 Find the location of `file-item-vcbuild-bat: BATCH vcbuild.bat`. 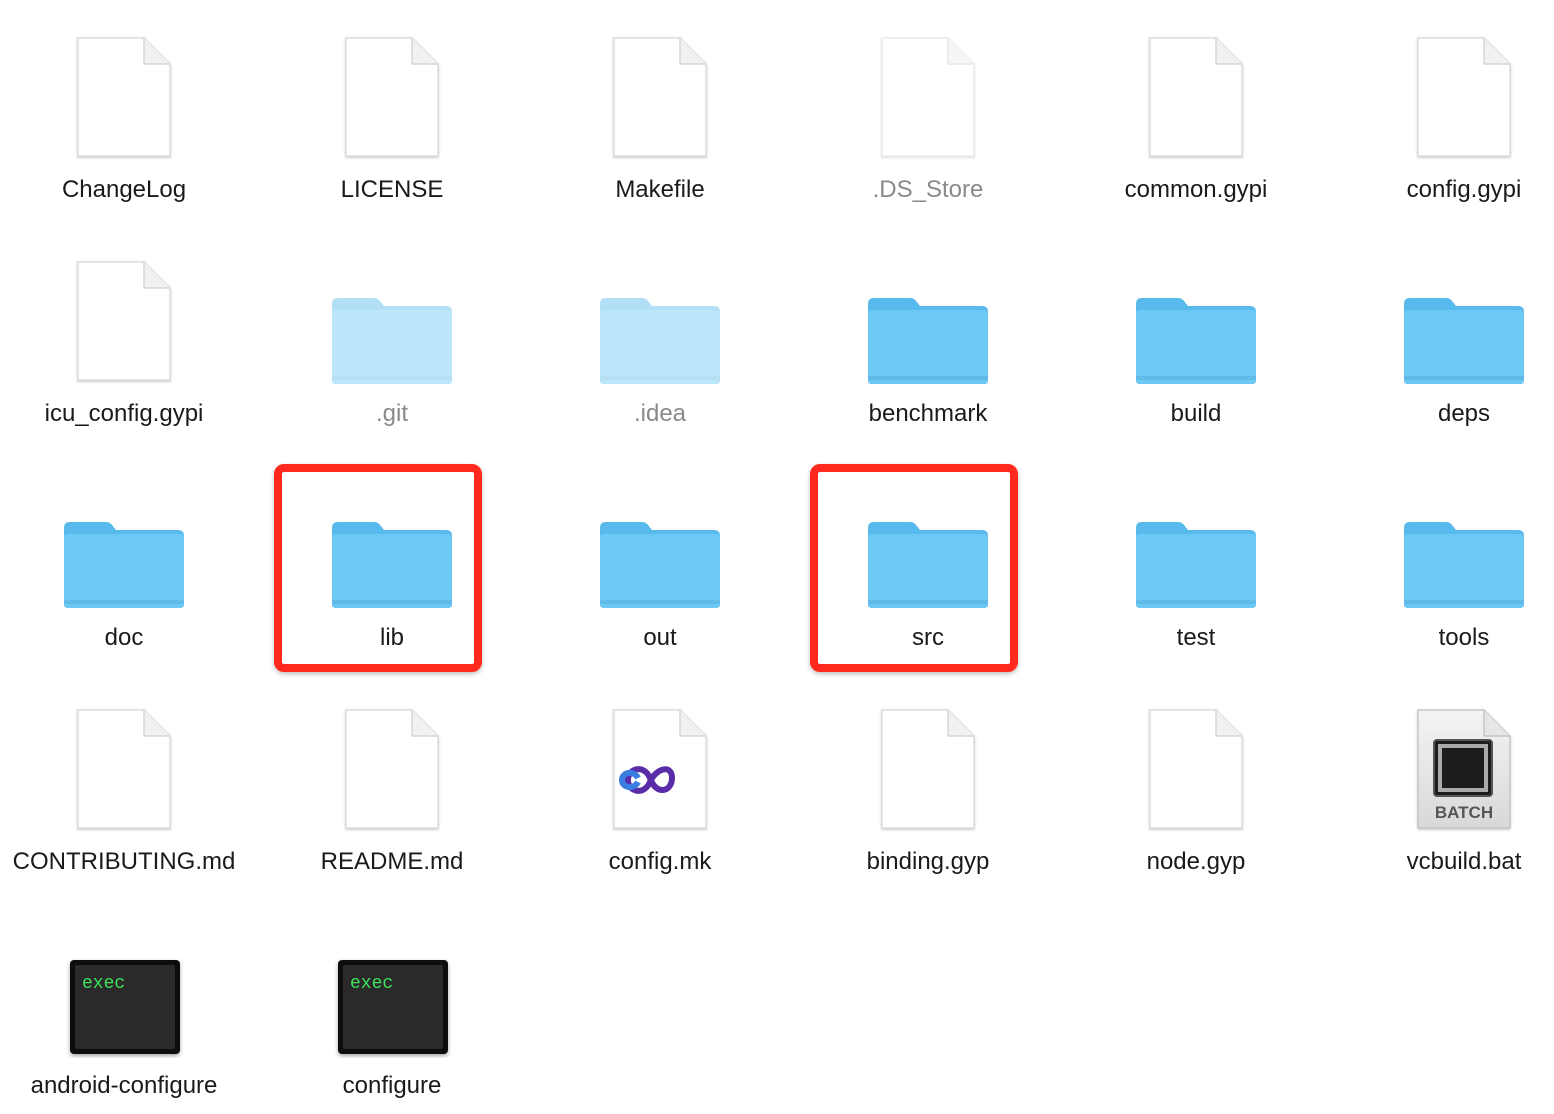

file-item-vcbuild-bat: BATCH vcbuild.bat is located at coordinates (1442, 784).